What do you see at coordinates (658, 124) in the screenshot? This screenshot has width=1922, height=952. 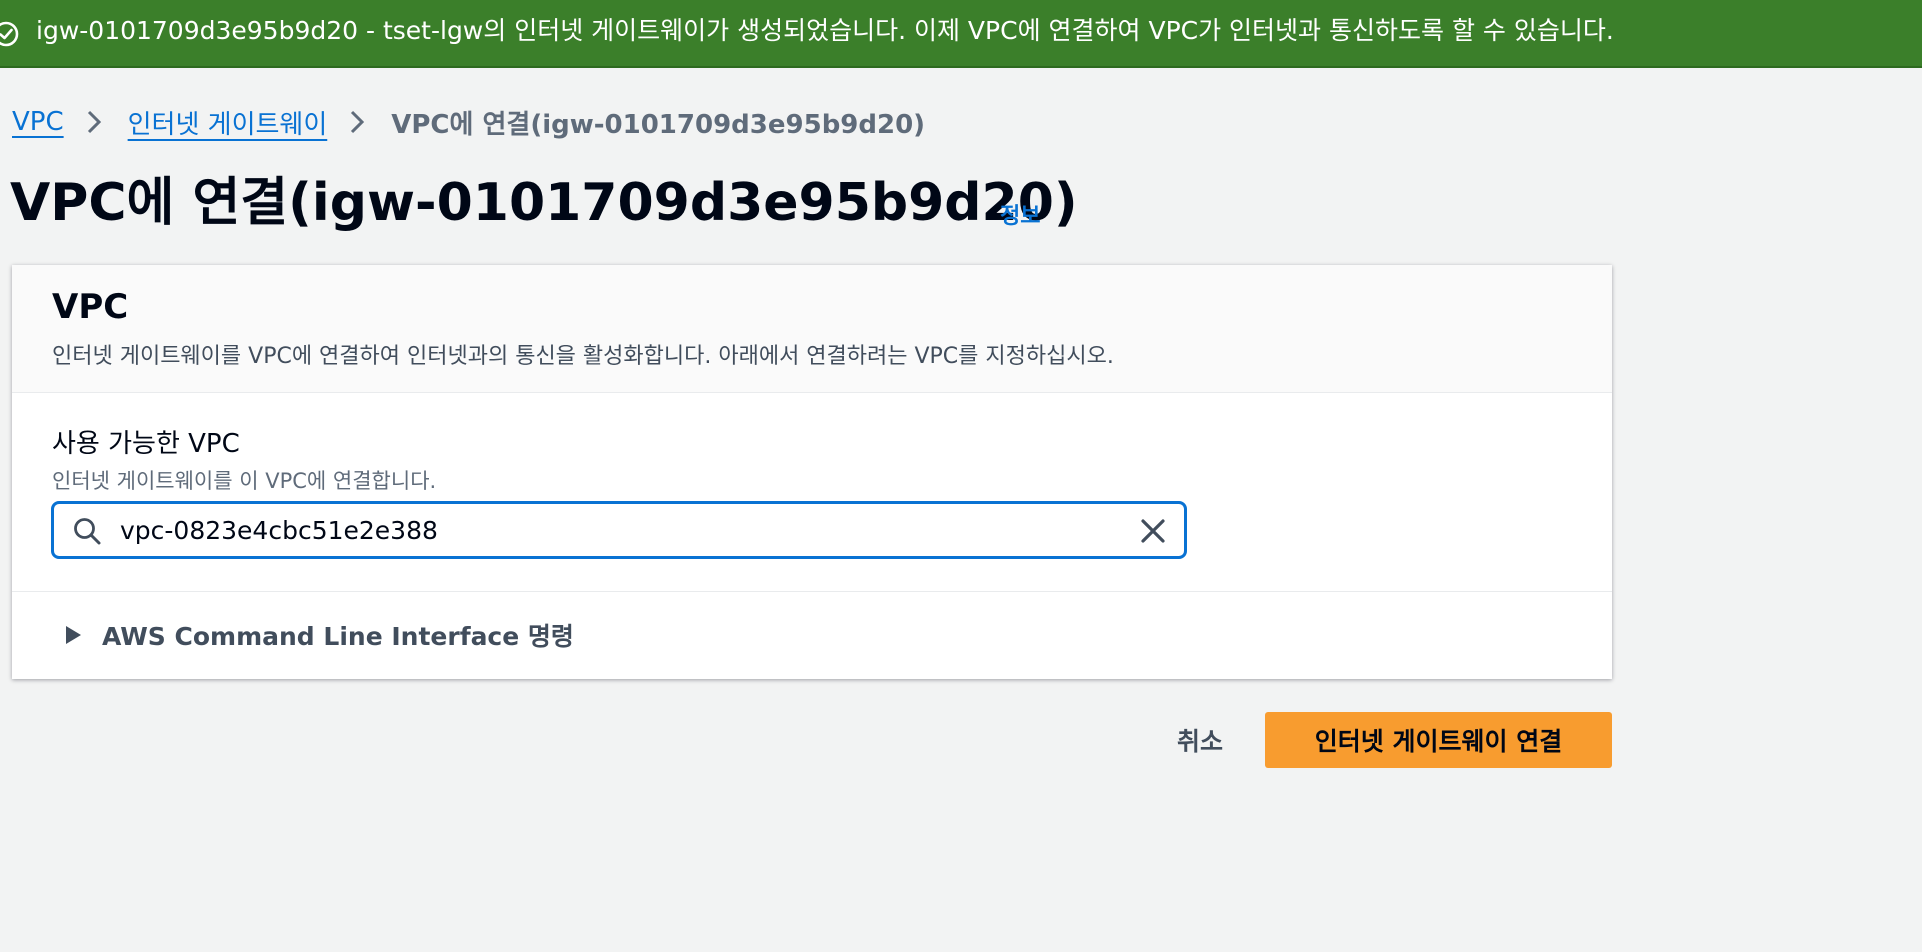 I see `breadcrumb-current: VPC에 연결(igw-0101709d3e95b9d20)` at bounding box center [658, 124].